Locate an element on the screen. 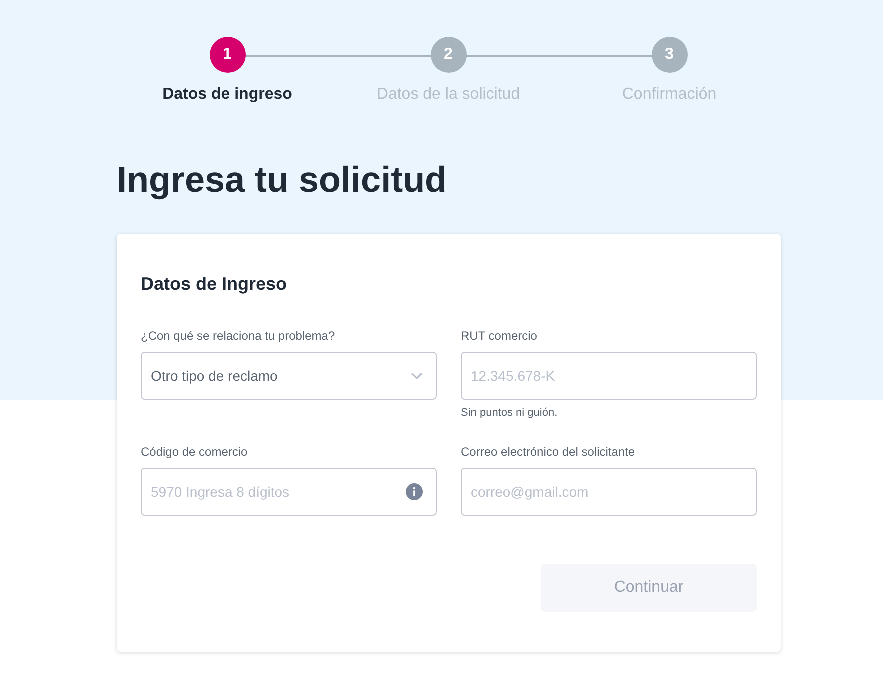  step-number: 2 is located at coordinates (448, 55).